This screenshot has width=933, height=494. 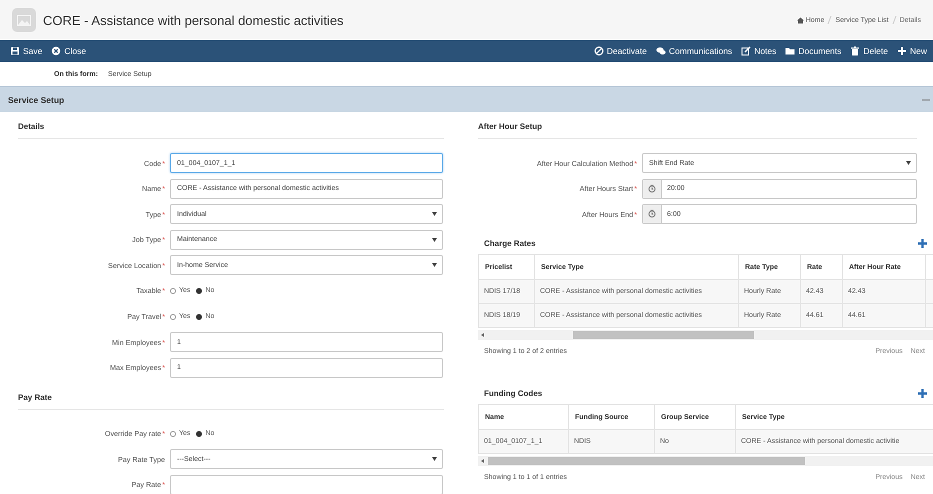 I want to click on delete-button: Delete, so click(x=869, y=51).